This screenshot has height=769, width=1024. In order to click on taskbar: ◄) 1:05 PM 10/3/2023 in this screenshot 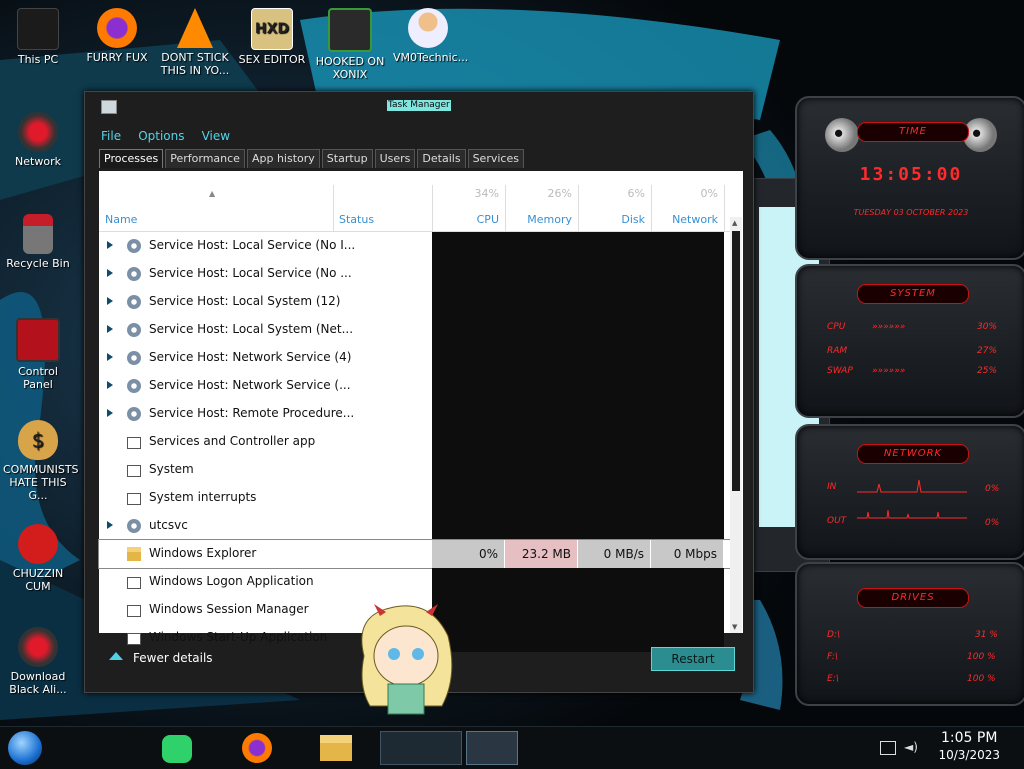, I will do `click(512, 747)`.